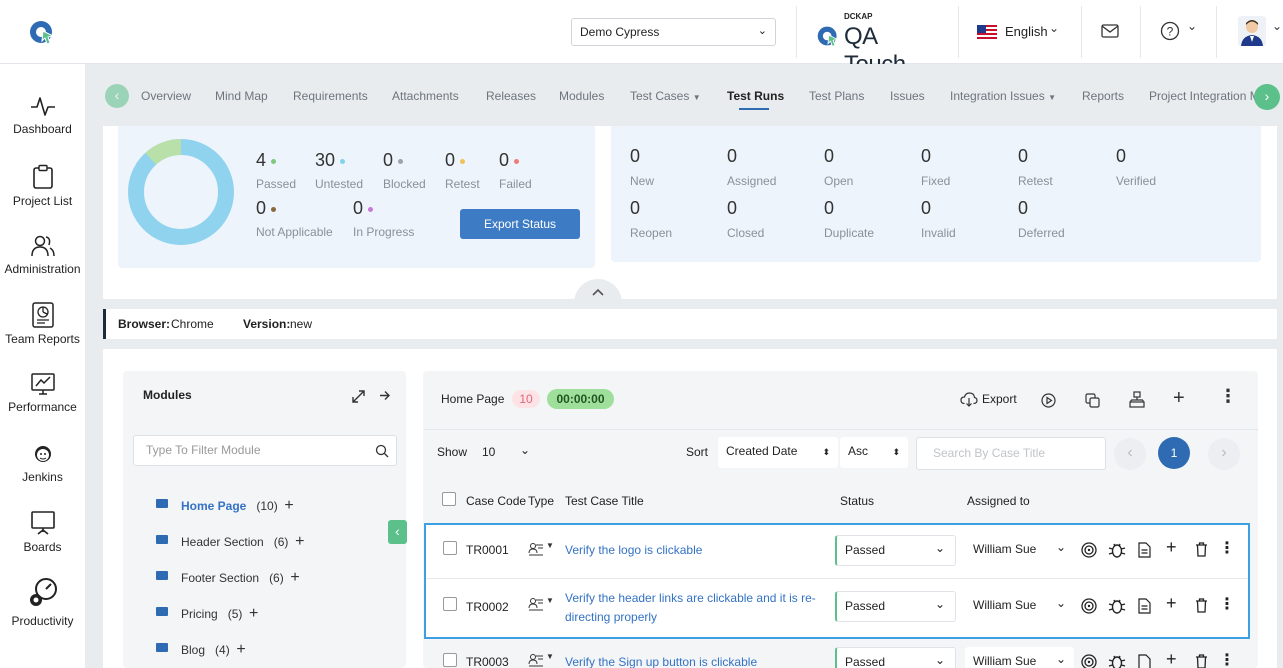 Image resolution: width=1283 pixels, height=668 pixels. Describe the element at coordinates (213, 650) in the screenshot. I see `module-item-blog: Blog (4) +` at that location.